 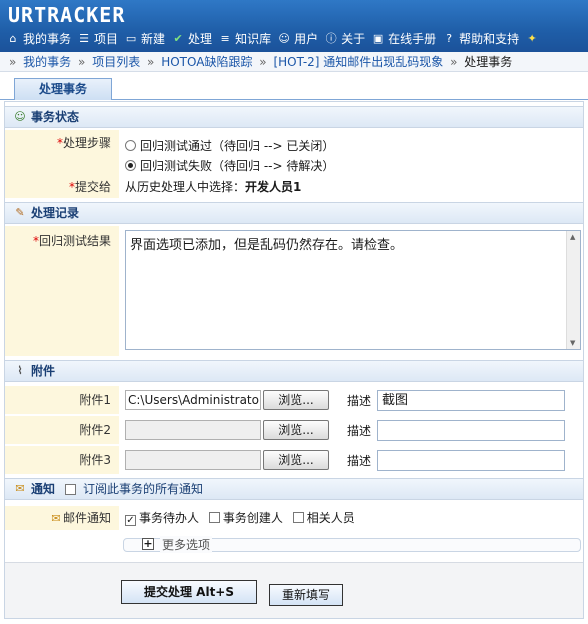 What do you see at coordinates (345, 38) in the screenshot?
I see `menu-item-about: ⓘ 关于` at bounding box center [345, 38].